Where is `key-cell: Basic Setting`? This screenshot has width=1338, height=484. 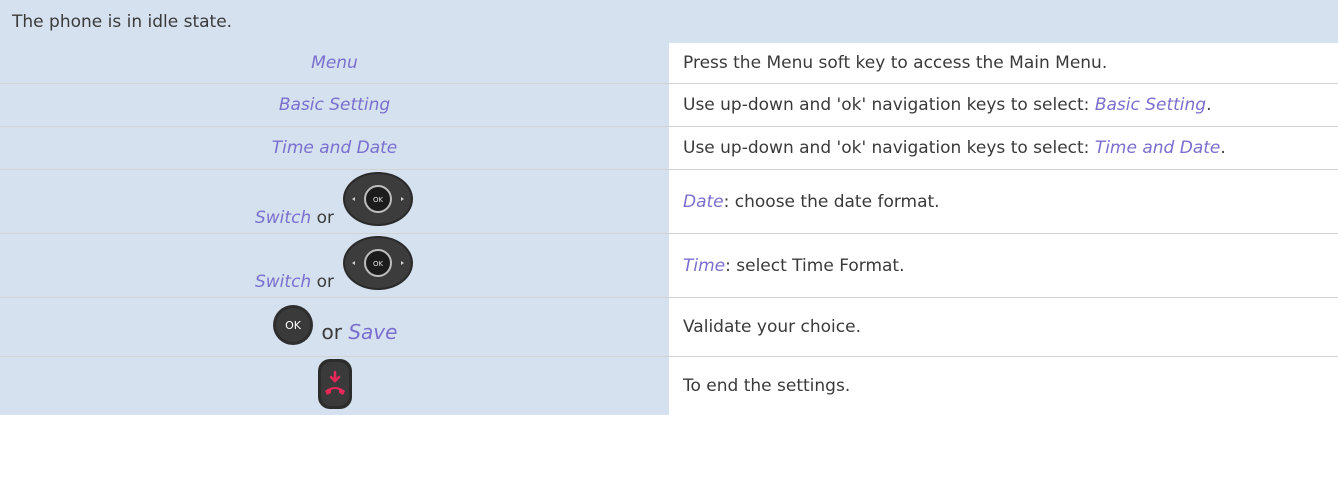 key-cell: Basic Setting is located at coordinates (334, 105).